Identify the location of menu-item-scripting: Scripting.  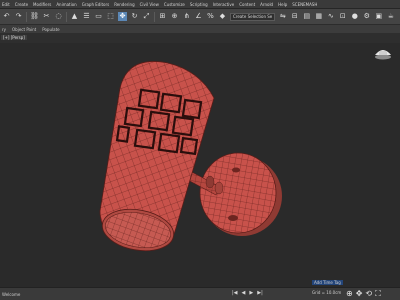
(199, 4).